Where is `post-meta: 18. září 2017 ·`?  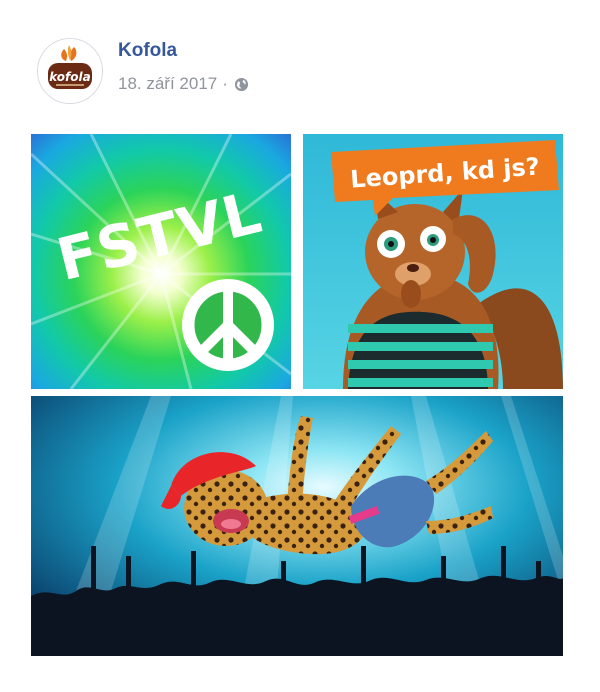 post-meta: 18. září 2017 · is located at coordinates (183, 84).